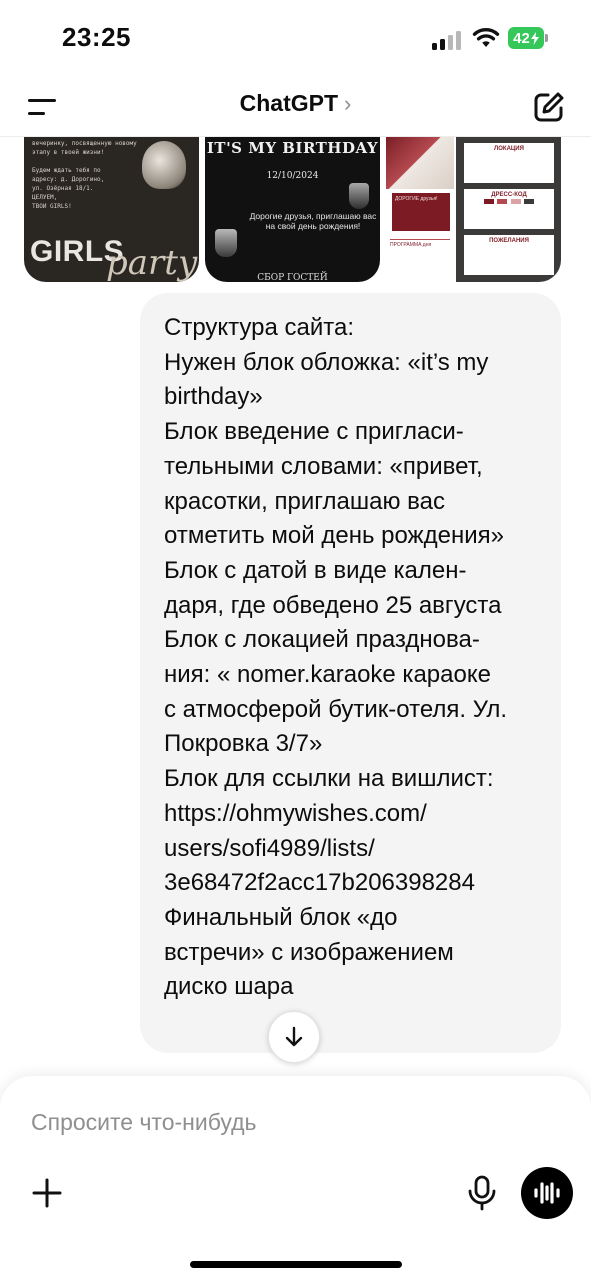 This screenshot has width=591, height=1280. Describe the element at coordinates (509, 241) in the screenshot. I see `layout-card-title: ПОЖЕЛАНИЯ` at that location.